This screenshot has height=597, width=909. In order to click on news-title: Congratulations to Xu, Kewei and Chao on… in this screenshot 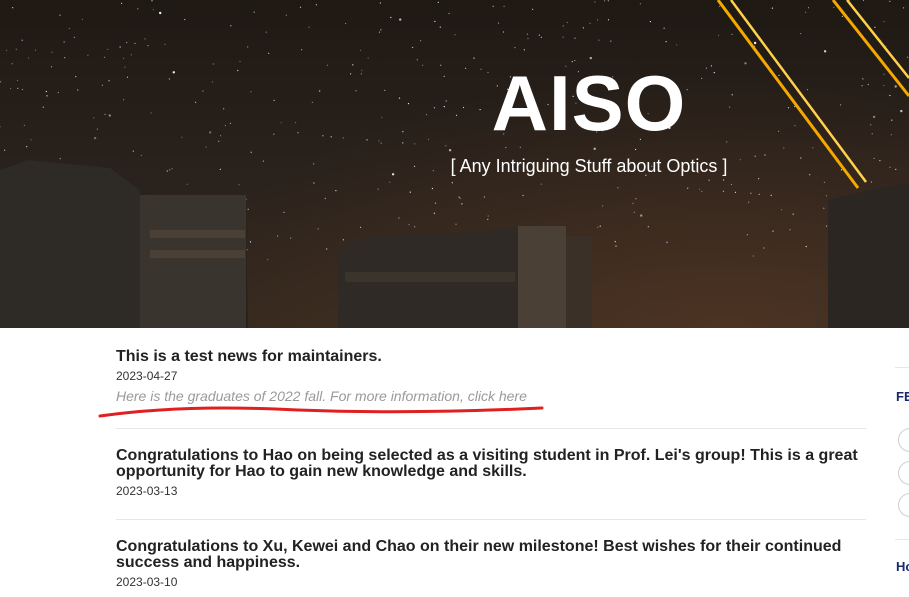, I will do `click(491, 555)`.